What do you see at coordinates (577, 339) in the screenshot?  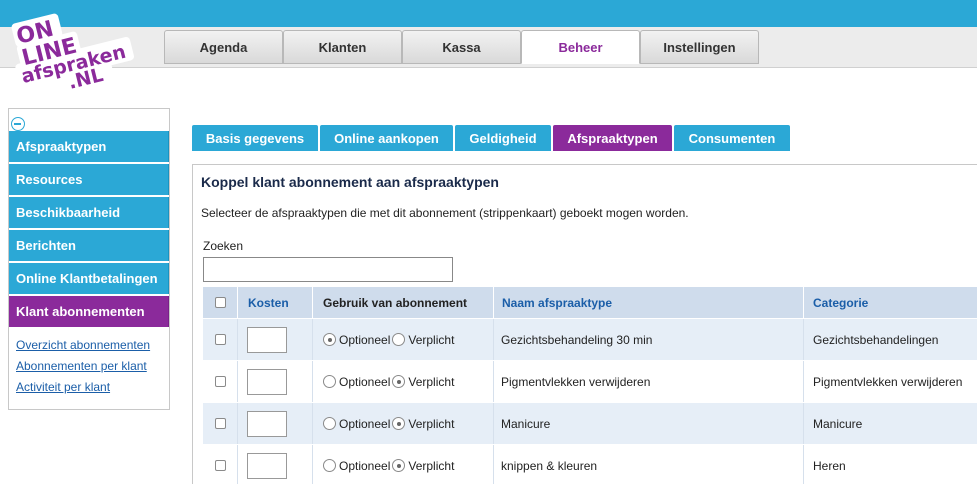 I see `afspraaktype-name: Gezichtsbehandeling 30 min` at bounding box center [577, 339].